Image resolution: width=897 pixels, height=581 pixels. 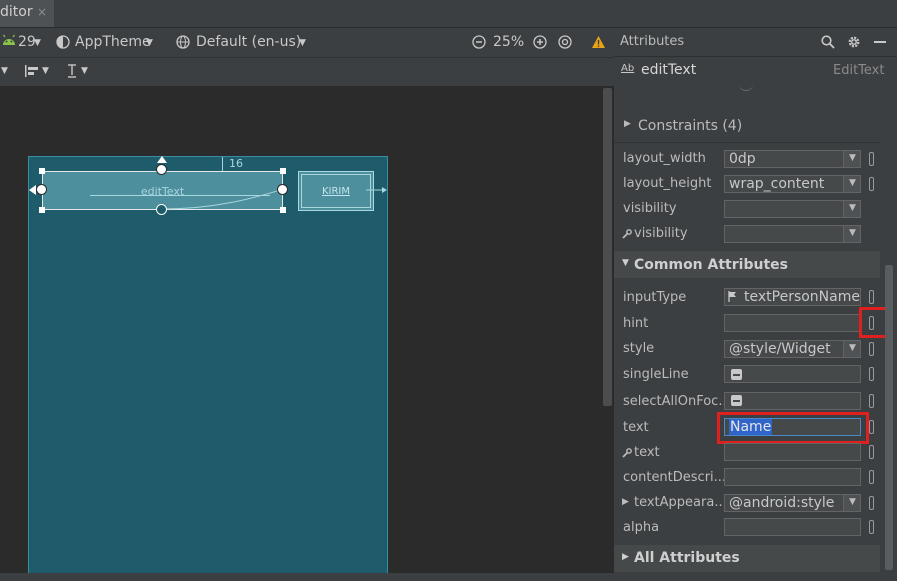 I want to click on contentdescription-resource-picker-button, so click(x=871, y=477).